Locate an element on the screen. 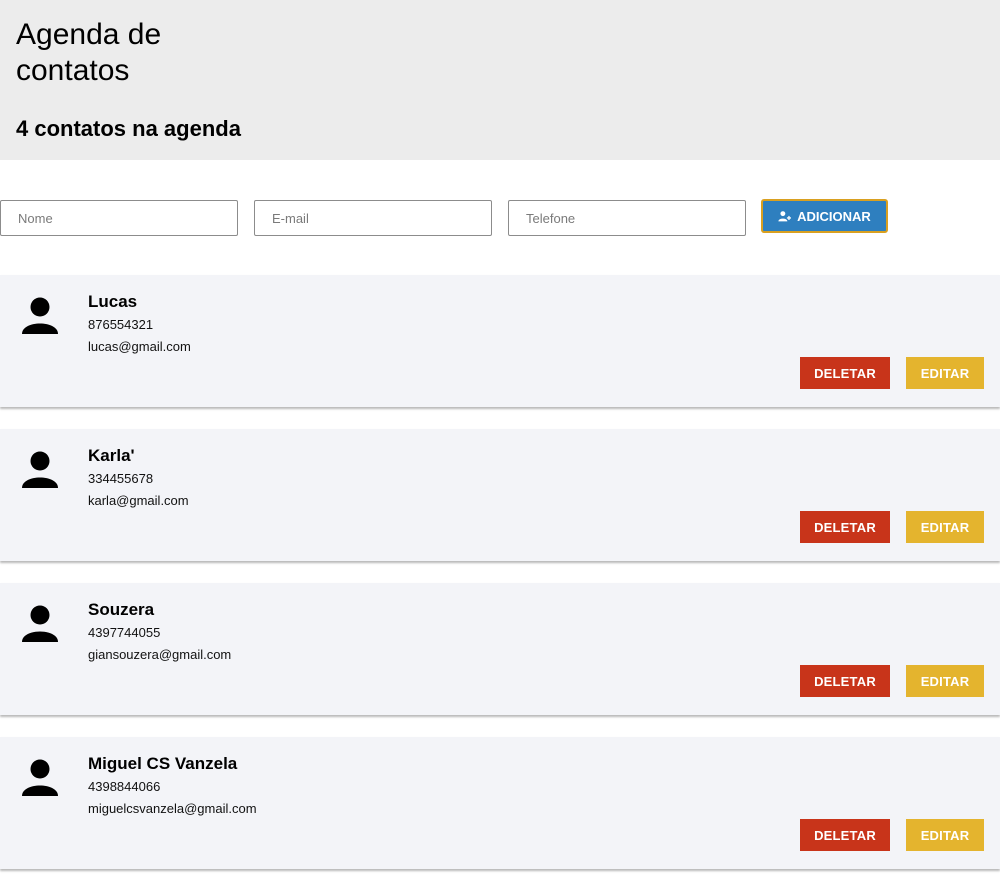  contact-count: 4 contatos na agenda is located at coordinates (128, 128).